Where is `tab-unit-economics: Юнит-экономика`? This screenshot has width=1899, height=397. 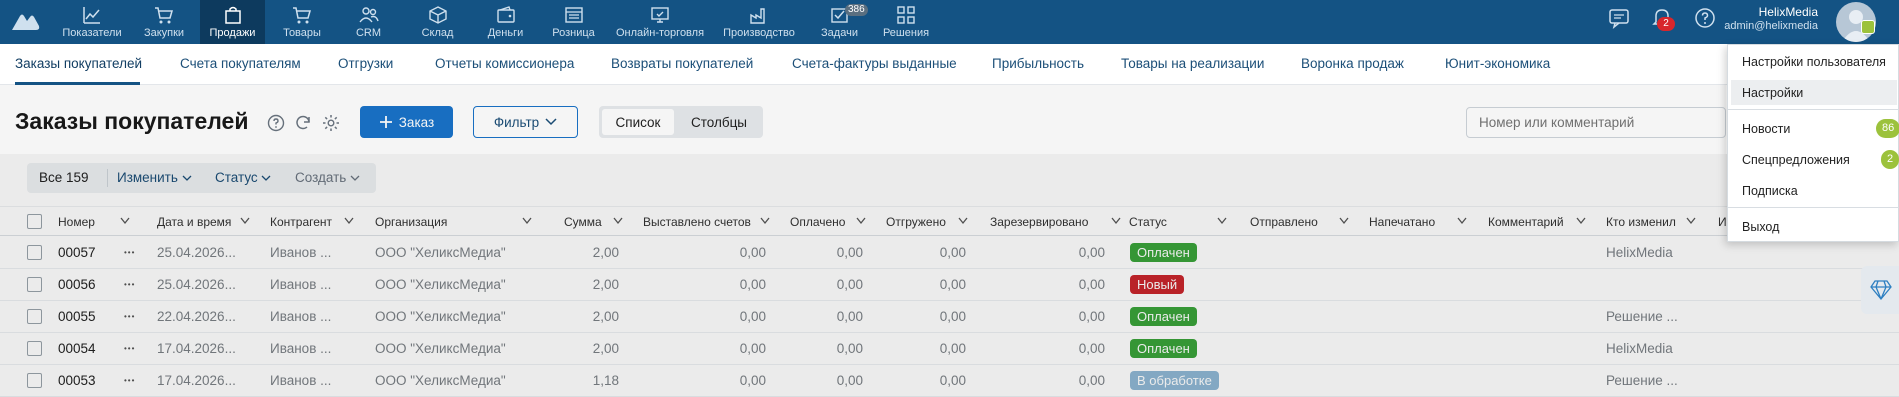 tab-unit-economics: Юнит-экономика is located at coordinates (1497, 63).